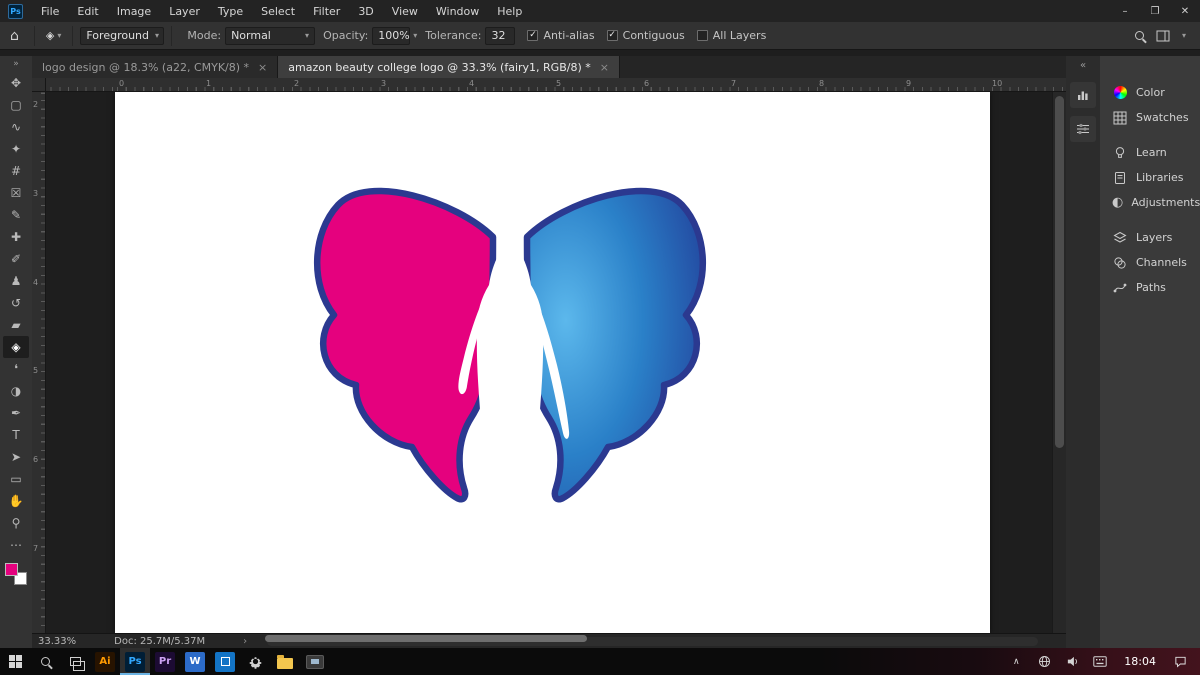 This screenshot has height=675, width=1200. I want to click on tray-chevron-icon: ∧, so click(1016, 661).